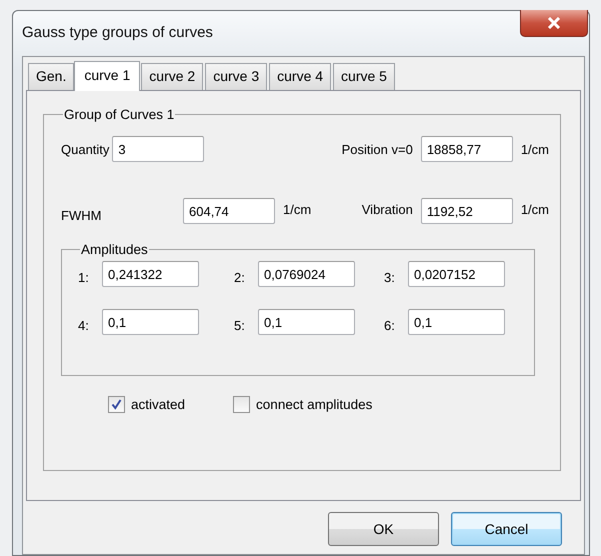 The image size is (601, 556). I want to click on input-field: 3, so click(158, 149).